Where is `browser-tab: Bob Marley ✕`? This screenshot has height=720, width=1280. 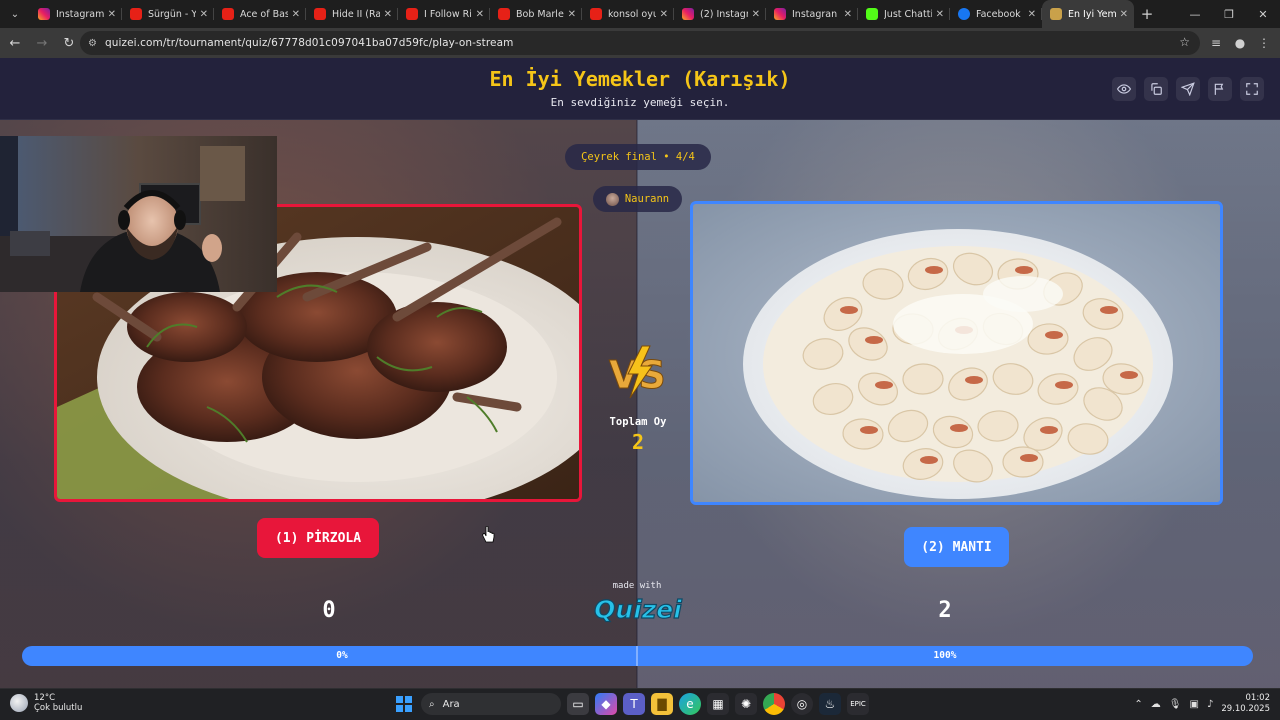
browser-tab: Bob Marley ✕ is located at coordinates (536, 14).